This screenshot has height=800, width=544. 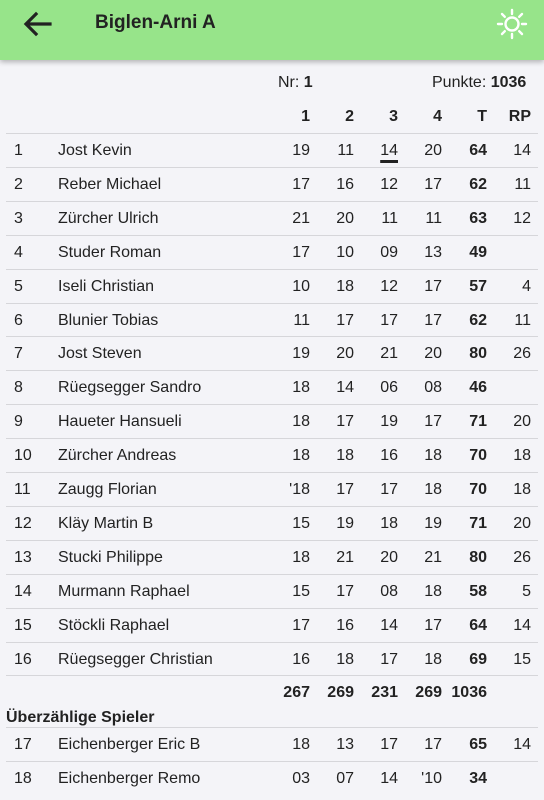 I want to click on score-cell: 11, so click(x=345, y=150).